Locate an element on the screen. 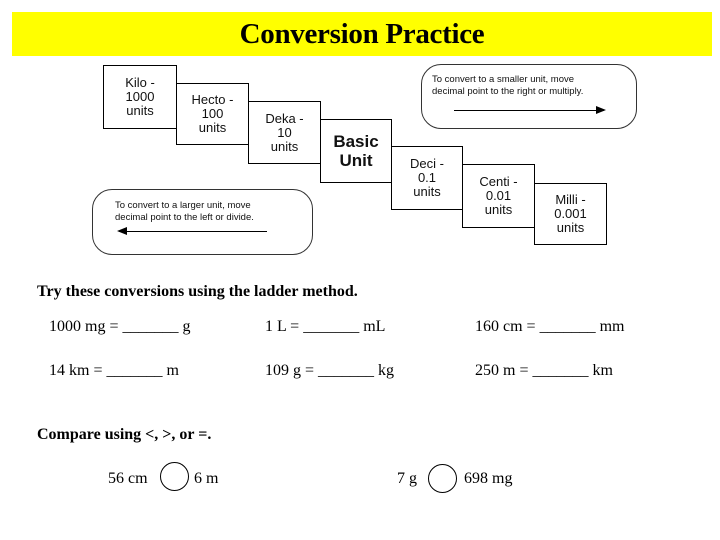  box-value: 0.1 is located at coordinates (427, 177).